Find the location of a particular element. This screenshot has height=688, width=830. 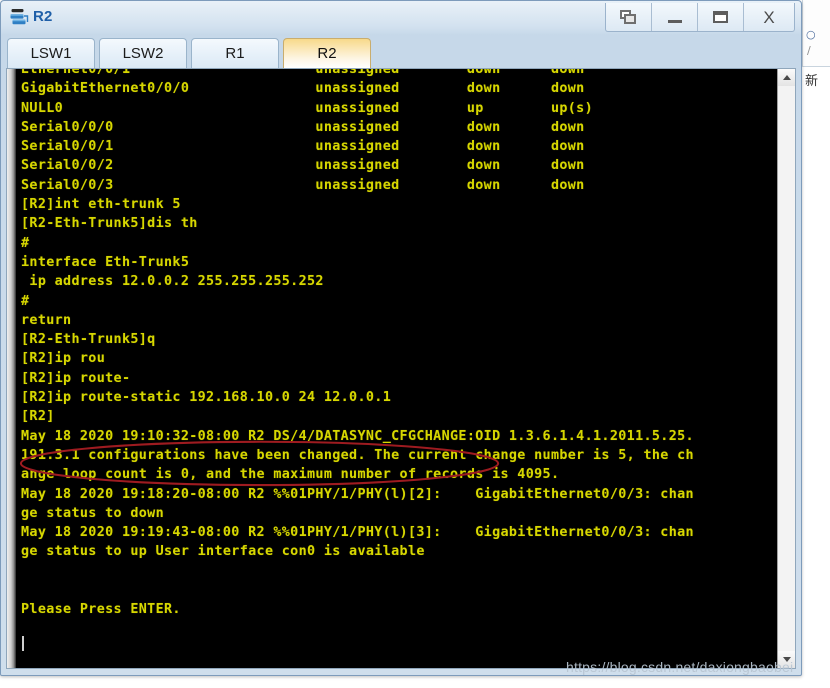

window-title: R2 is located at coordinates (43, 16).